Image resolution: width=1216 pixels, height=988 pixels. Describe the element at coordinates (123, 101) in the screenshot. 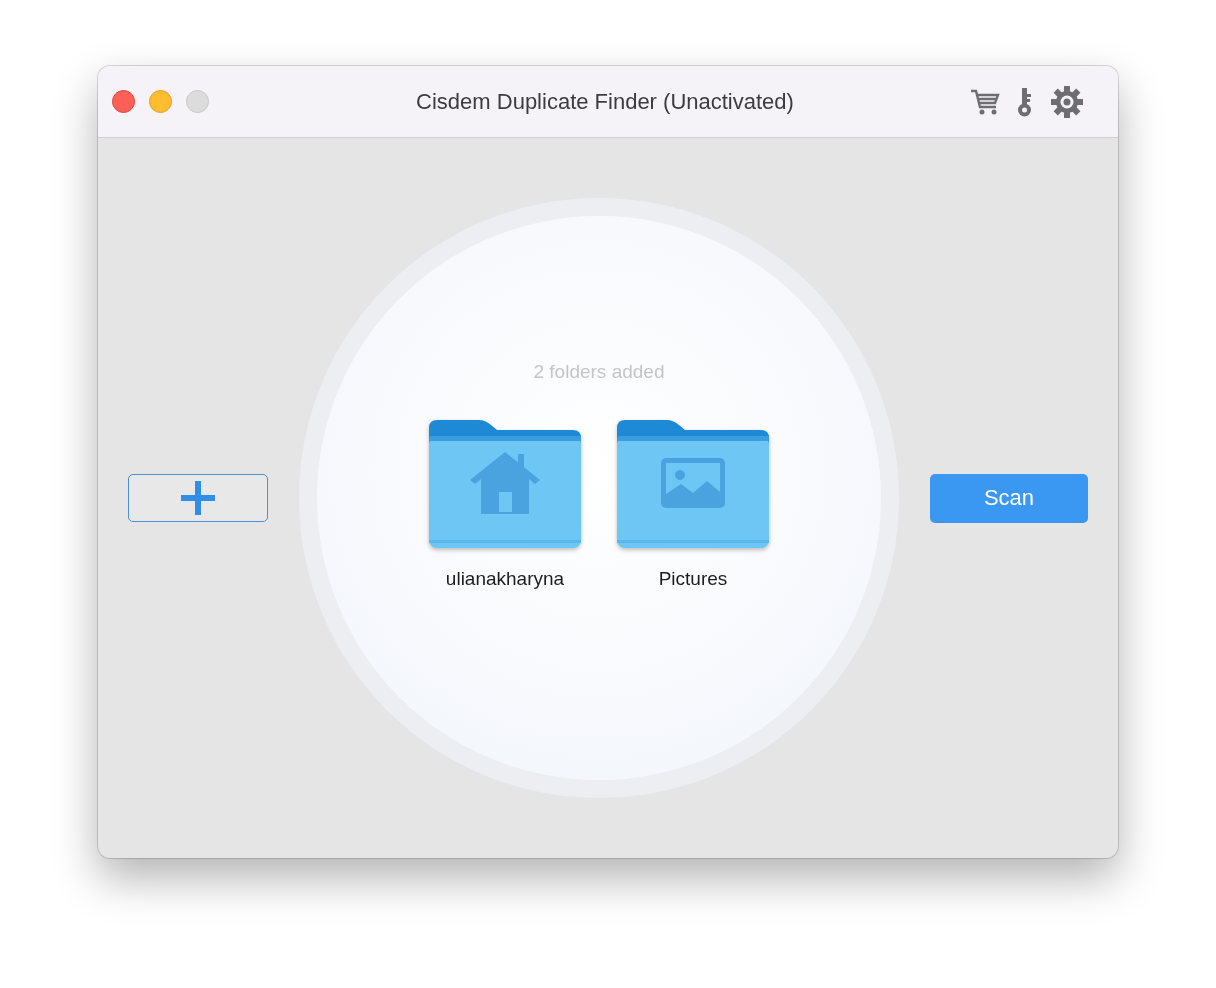

I see `close-button` at that location.